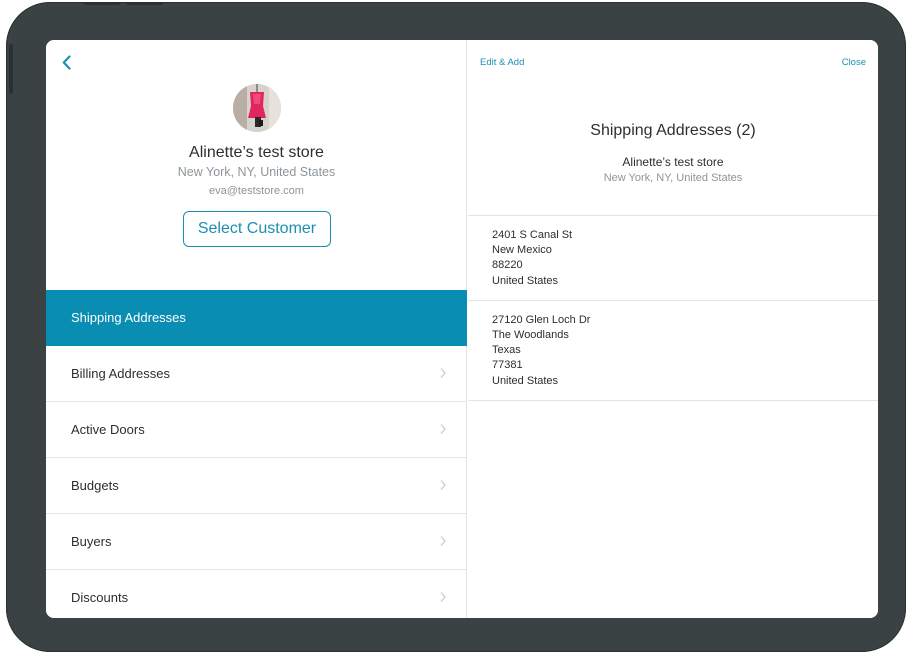 The image size is (911, 660). I want to click on address-line: 2401 S Canal St, so click(532, 235).